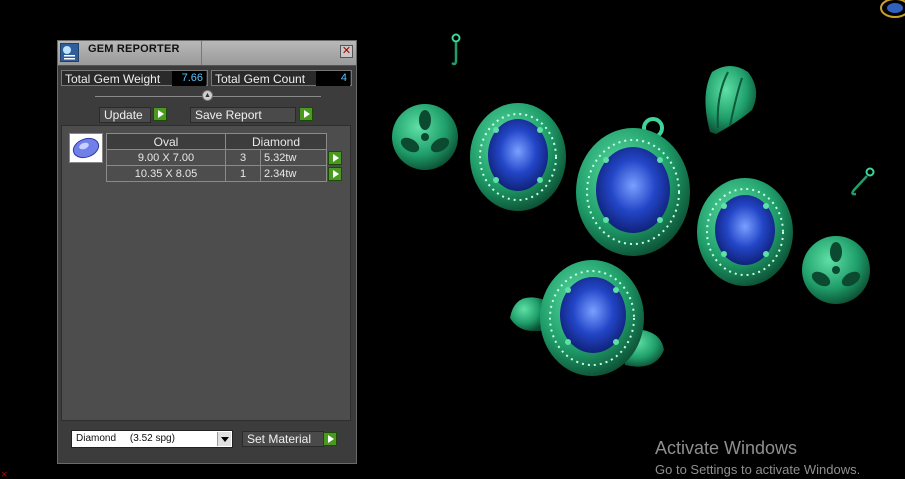 The width and height of the screenshot is (905, 479). Describe the element at coordinates (224, 439) in the screenshot. I see `dropdown-arrow-icon` at that location.